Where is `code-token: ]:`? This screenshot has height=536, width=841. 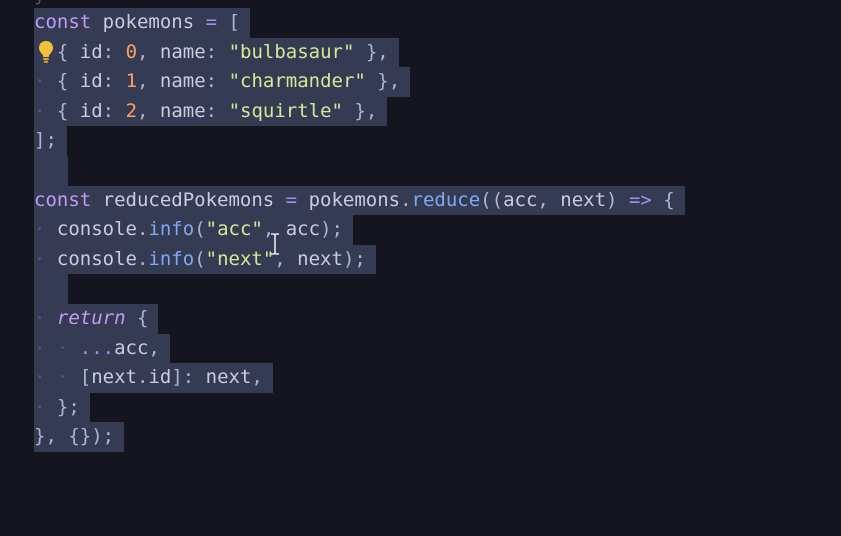 code-token: ]: is located at coordinates (183, 377).